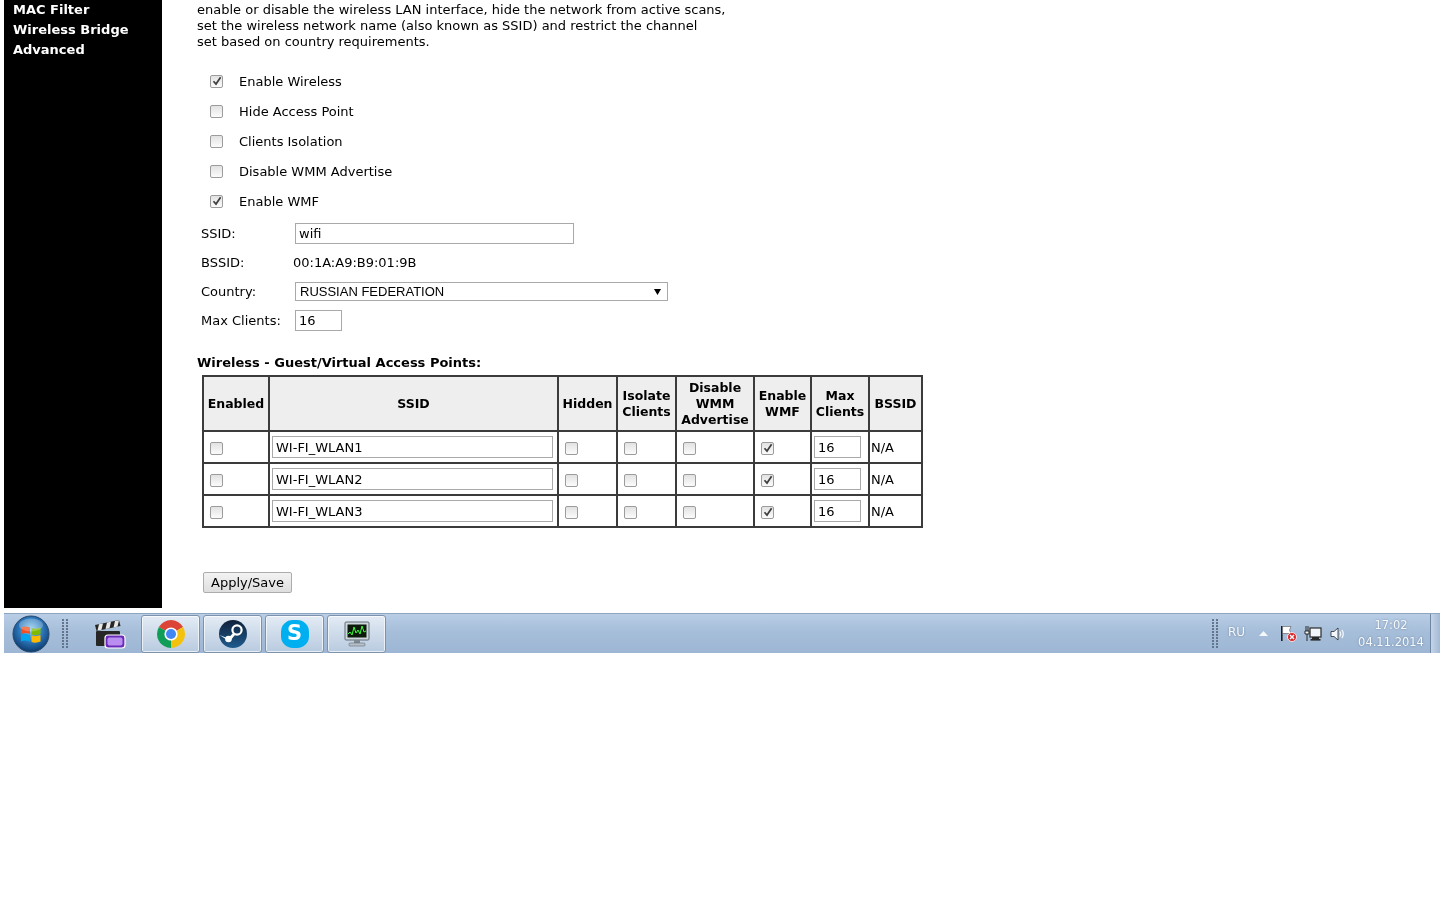  What do you see at coordinates (646, 403) in the screenshot?
I see `column-header: Isolate Clients` at bounding box center [646, 403].